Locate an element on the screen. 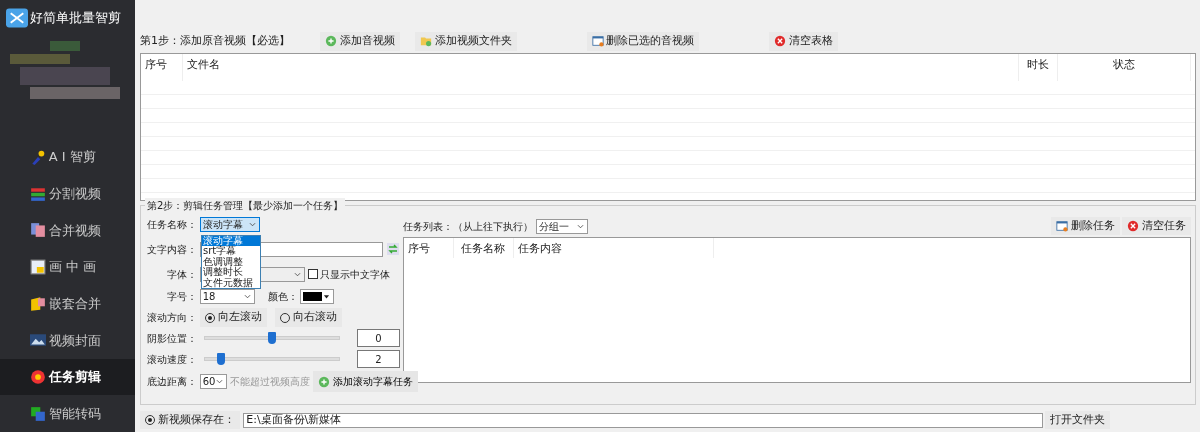 Image resolution: width=1200 pixels, height=432 pixels. field-label: 字号： is located at coordinates (181, 297).